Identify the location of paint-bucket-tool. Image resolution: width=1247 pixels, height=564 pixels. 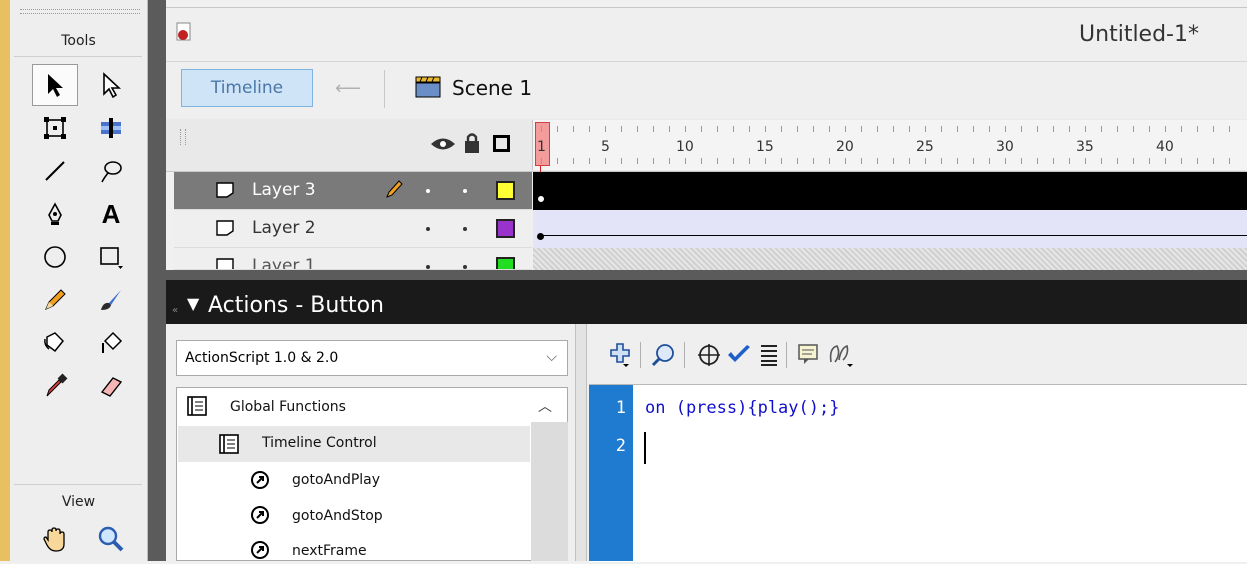
(111, 343).